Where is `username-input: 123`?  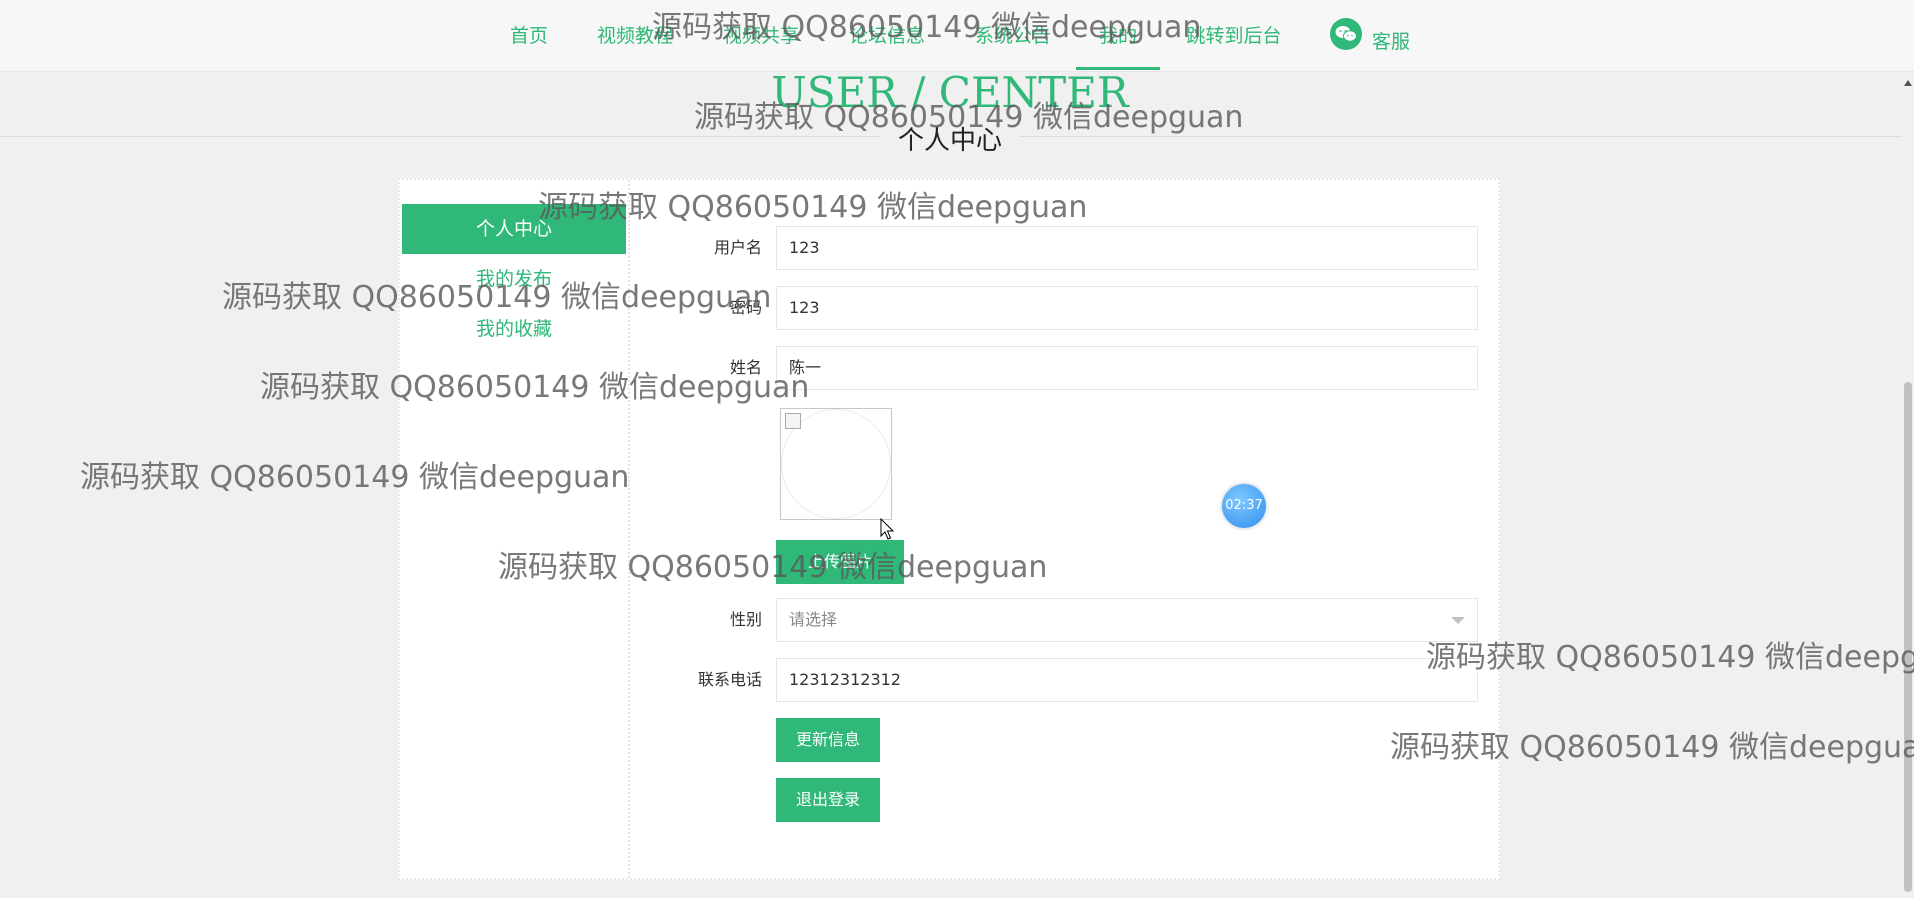
username-input: 123 is located at coordinates (1127, 248).